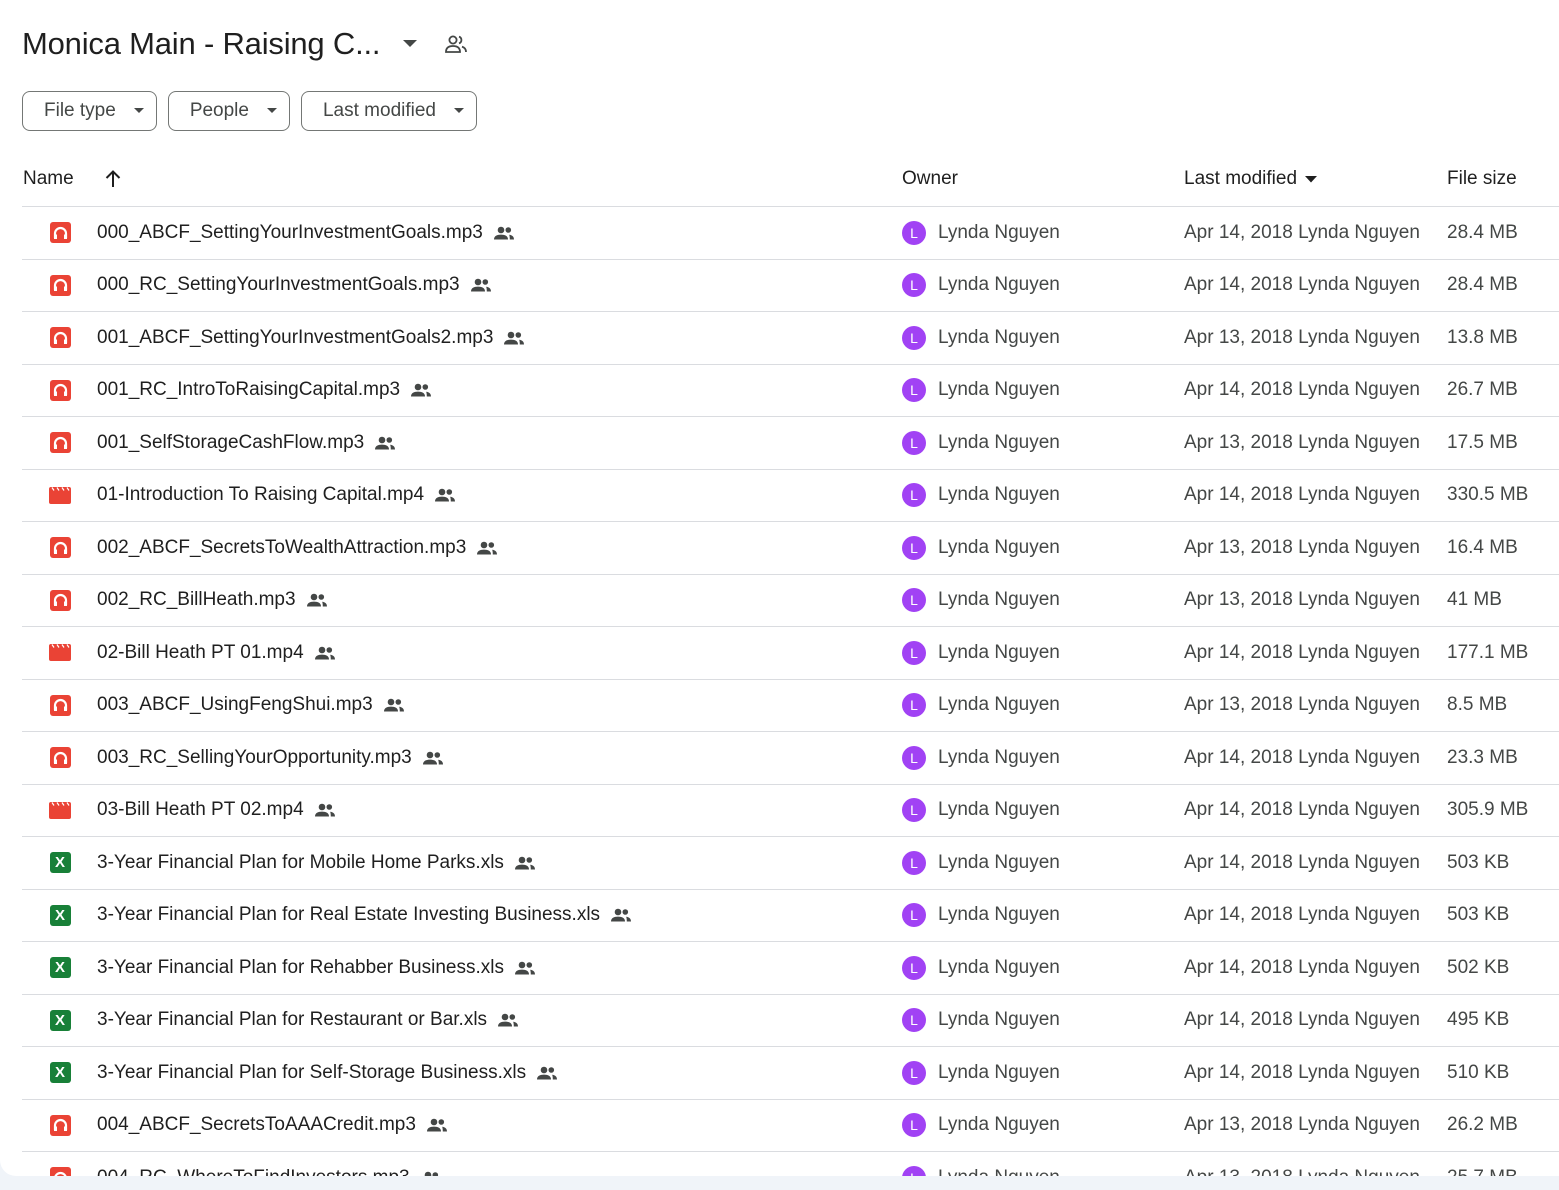 The height and width of the screenshot is (1190, 1559). I want to click on column-last-modified: Last modified, so click(1251, 179).